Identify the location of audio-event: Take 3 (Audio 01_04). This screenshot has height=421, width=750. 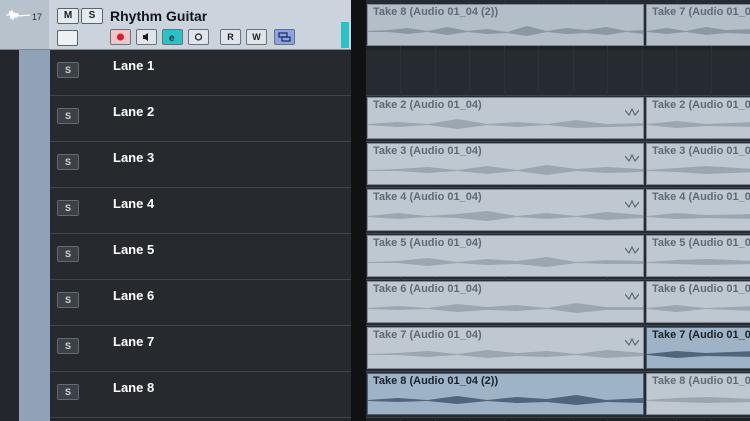
(505, 164).